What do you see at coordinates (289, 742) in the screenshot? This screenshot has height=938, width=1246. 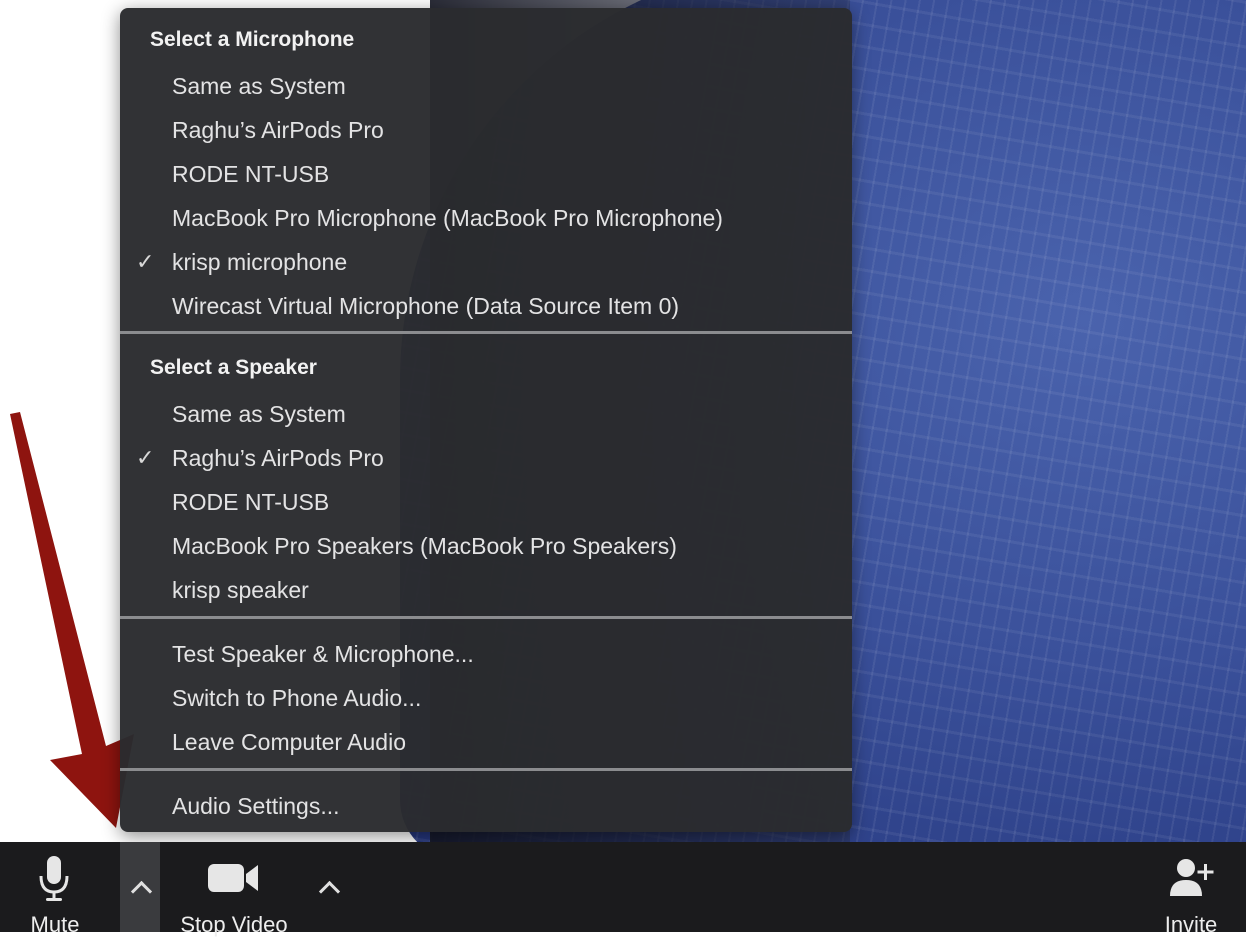 I see `action-label: Leave Computer Audio` at bounding box center [289, 742].